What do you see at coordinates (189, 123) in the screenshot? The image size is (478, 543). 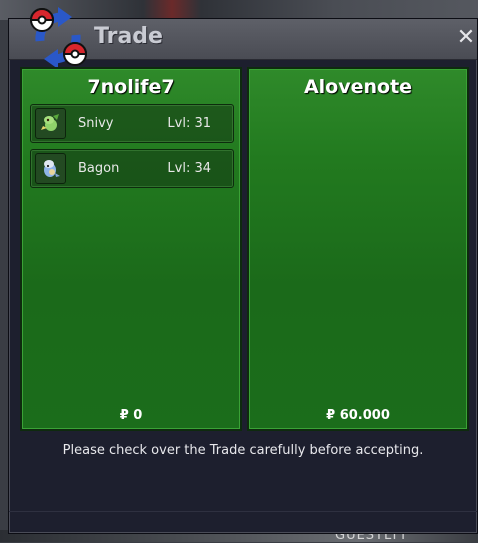 I see `pokemon-level: Lvl: 31` at bounding box center [189, 123].